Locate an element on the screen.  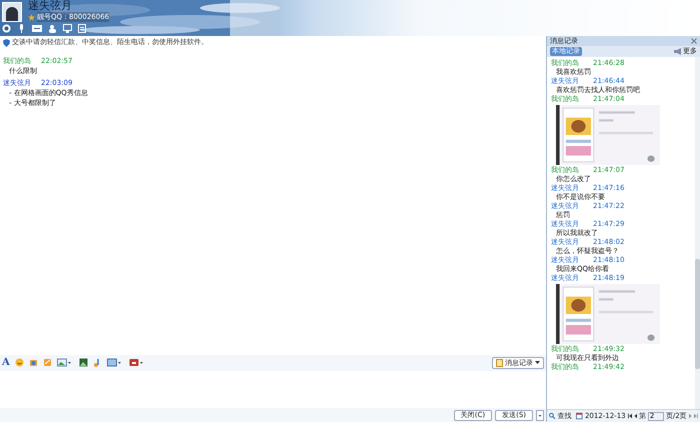
star-icon is located at coordinates (31, 17).